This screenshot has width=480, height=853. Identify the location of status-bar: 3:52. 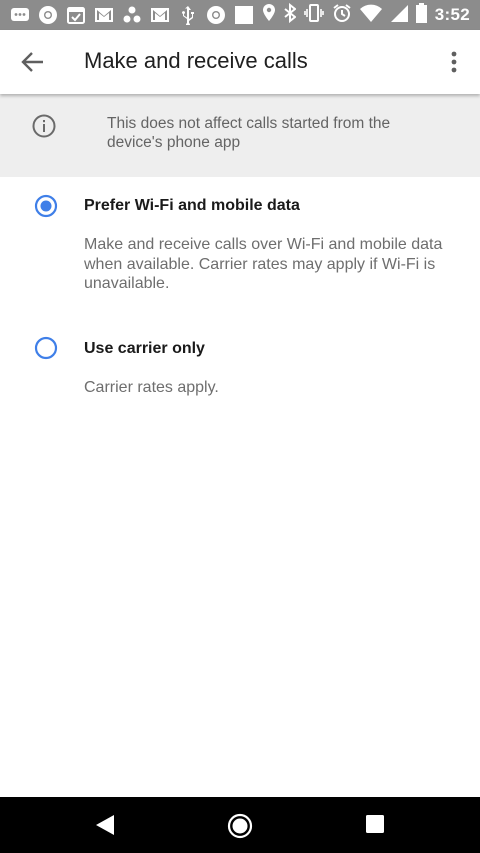
(240, 15).